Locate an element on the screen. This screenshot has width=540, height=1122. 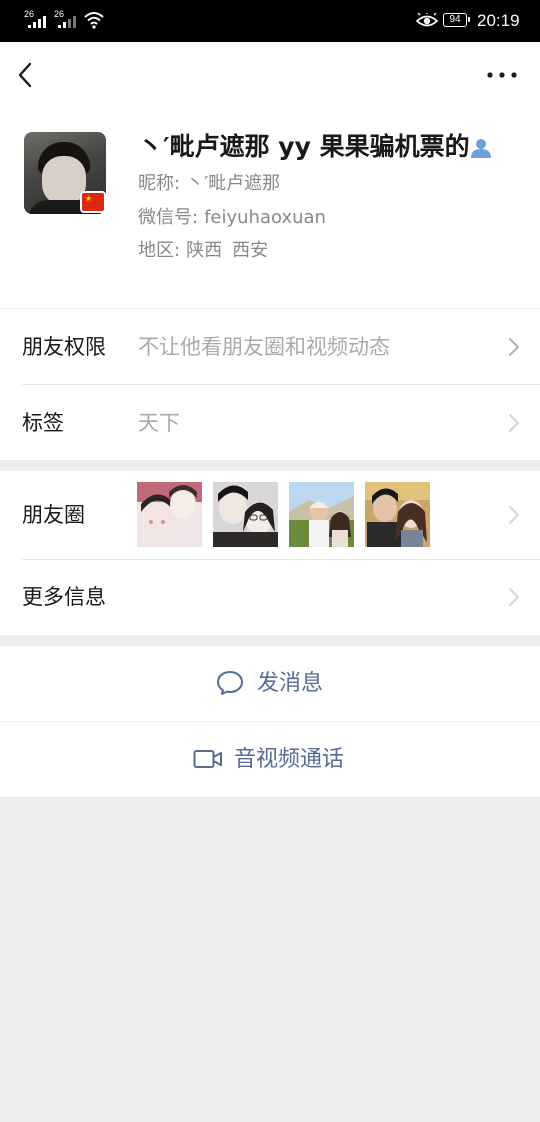
nickname-line: 昵称: 丶′毗卢遮那 is located at coordinates (209, 184).